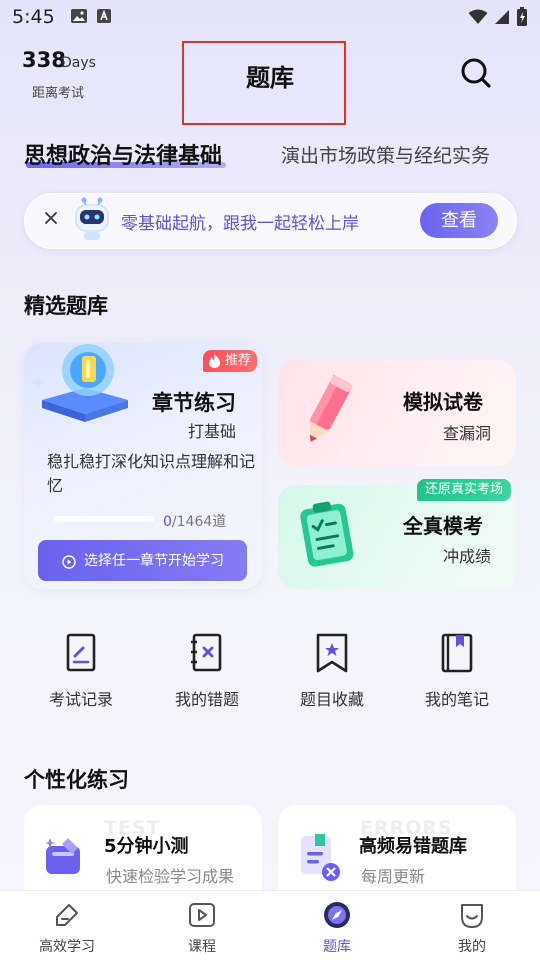 The image size is (540, 961). I want to click on chapter-practice-subtitle: 打基础, so click(212, 431).